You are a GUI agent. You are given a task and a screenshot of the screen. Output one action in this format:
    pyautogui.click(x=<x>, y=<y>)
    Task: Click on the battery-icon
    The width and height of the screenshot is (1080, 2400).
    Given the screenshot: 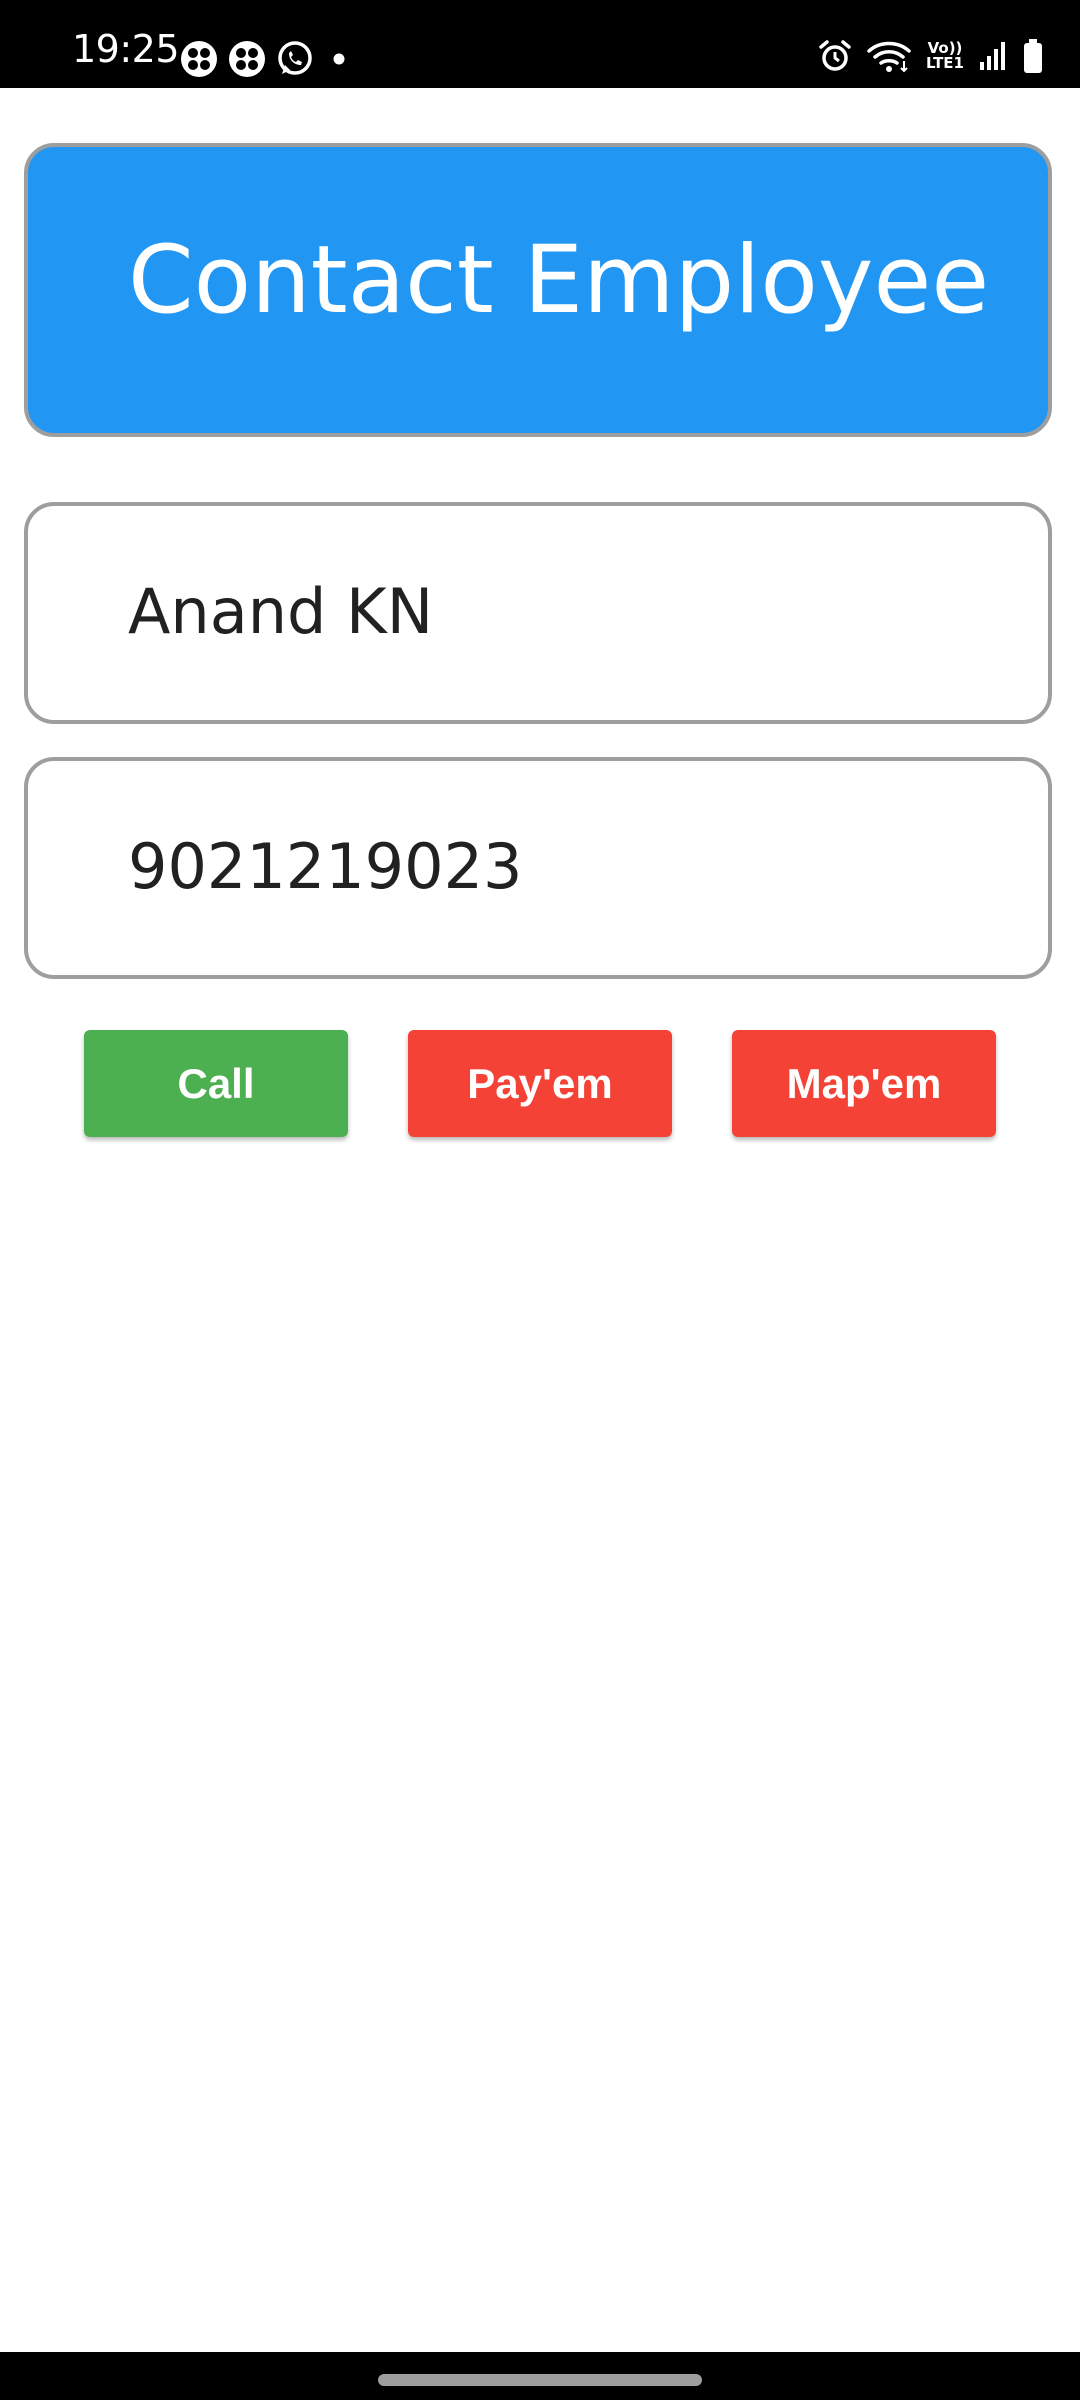 What is the action you would take?
    pyautogui.click(x=1033, y=56)
    